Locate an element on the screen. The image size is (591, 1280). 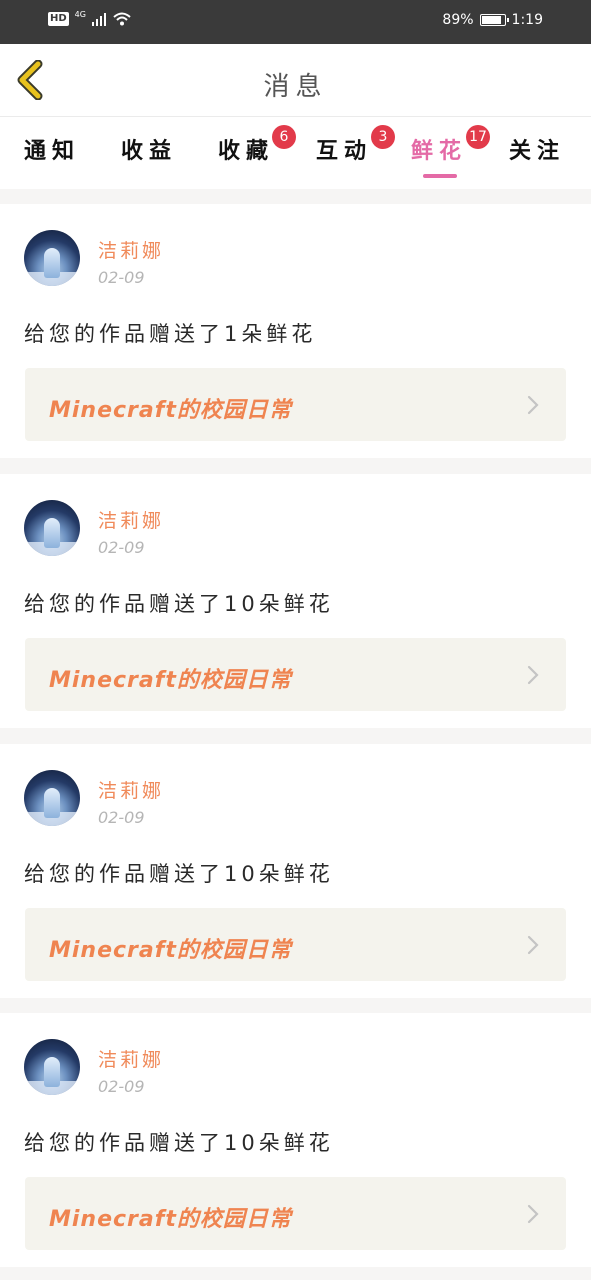
battery-percent: 89% is located at coordinates (458, 20).